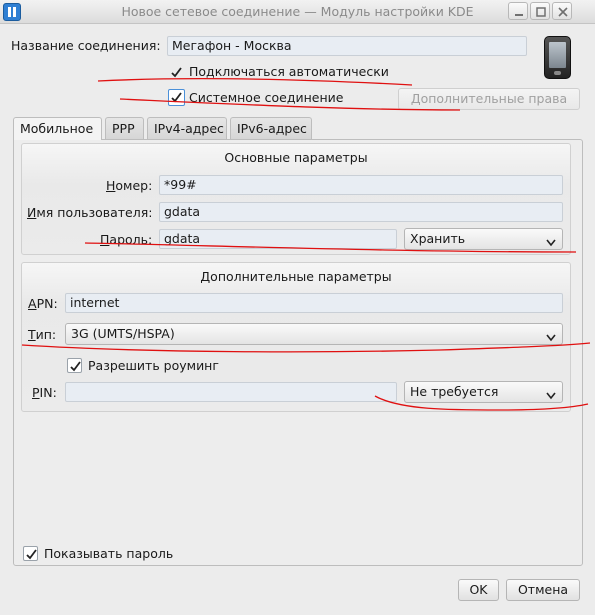  I want to click on network-type-value: 3G (UMTS/HSPA), so click(123, 333).